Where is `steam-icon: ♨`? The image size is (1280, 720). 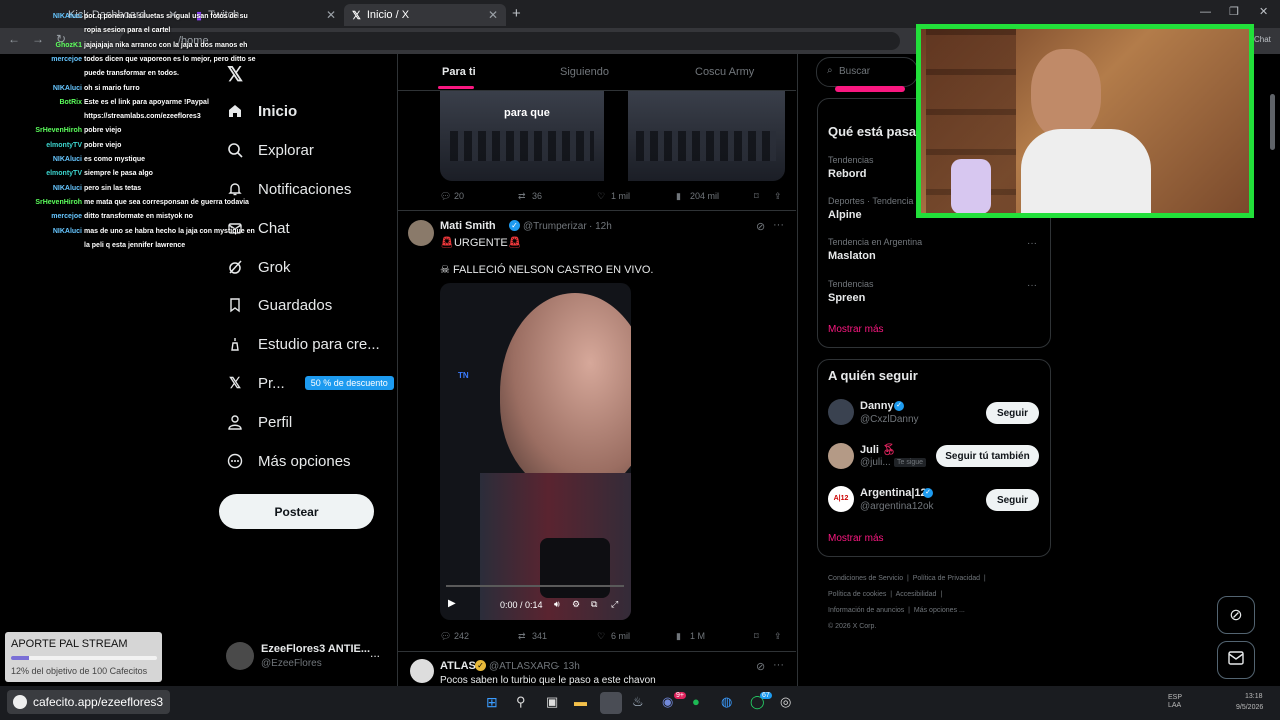
steam-icon: ♨ is located at coordinates (638, 702).